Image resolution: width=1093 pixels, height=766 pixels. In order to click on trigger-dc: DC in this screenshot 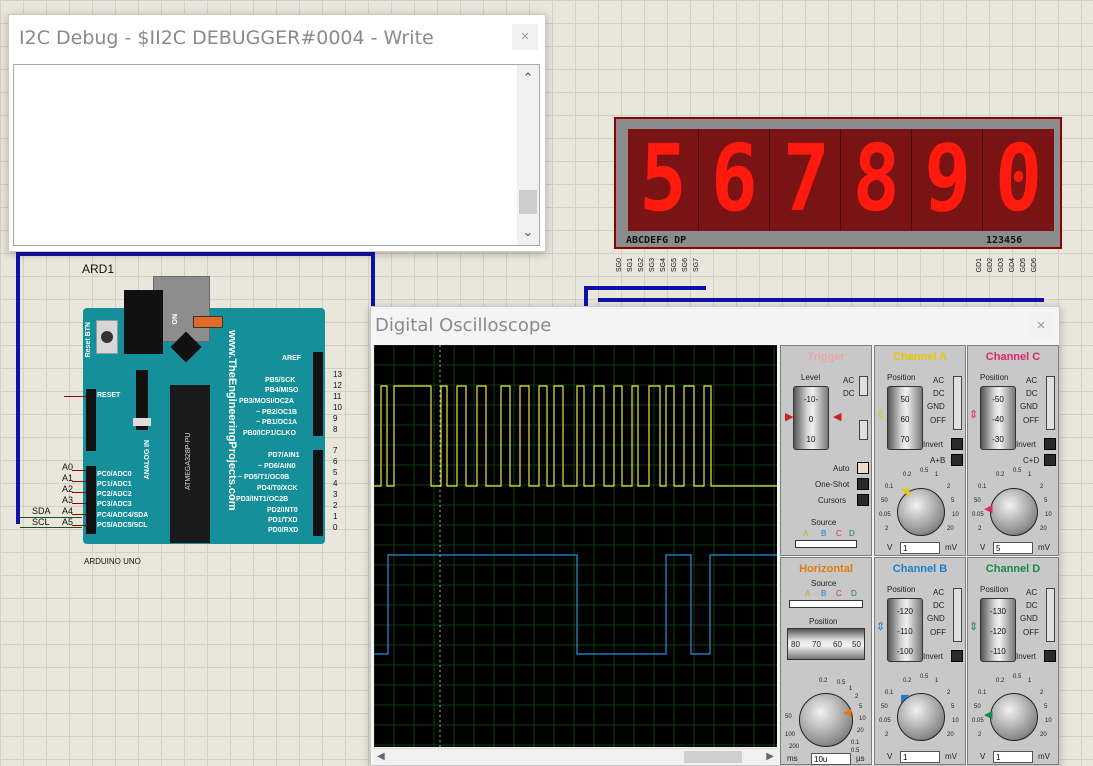, I will do `click(849, 393)`.